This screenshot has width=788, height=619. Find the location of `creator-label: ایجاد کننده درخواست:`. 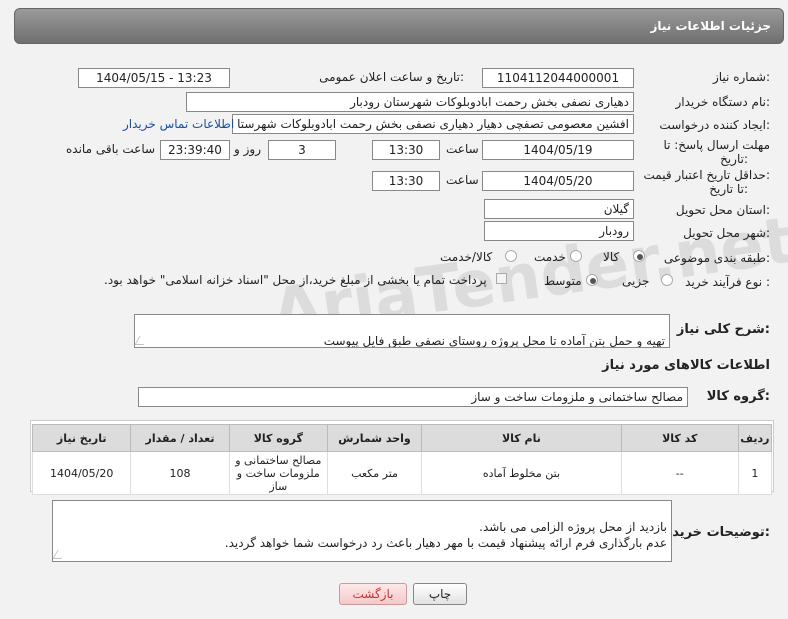

creator-label: ایجاد کننده درخواست: is located at coordinates (714, 125).